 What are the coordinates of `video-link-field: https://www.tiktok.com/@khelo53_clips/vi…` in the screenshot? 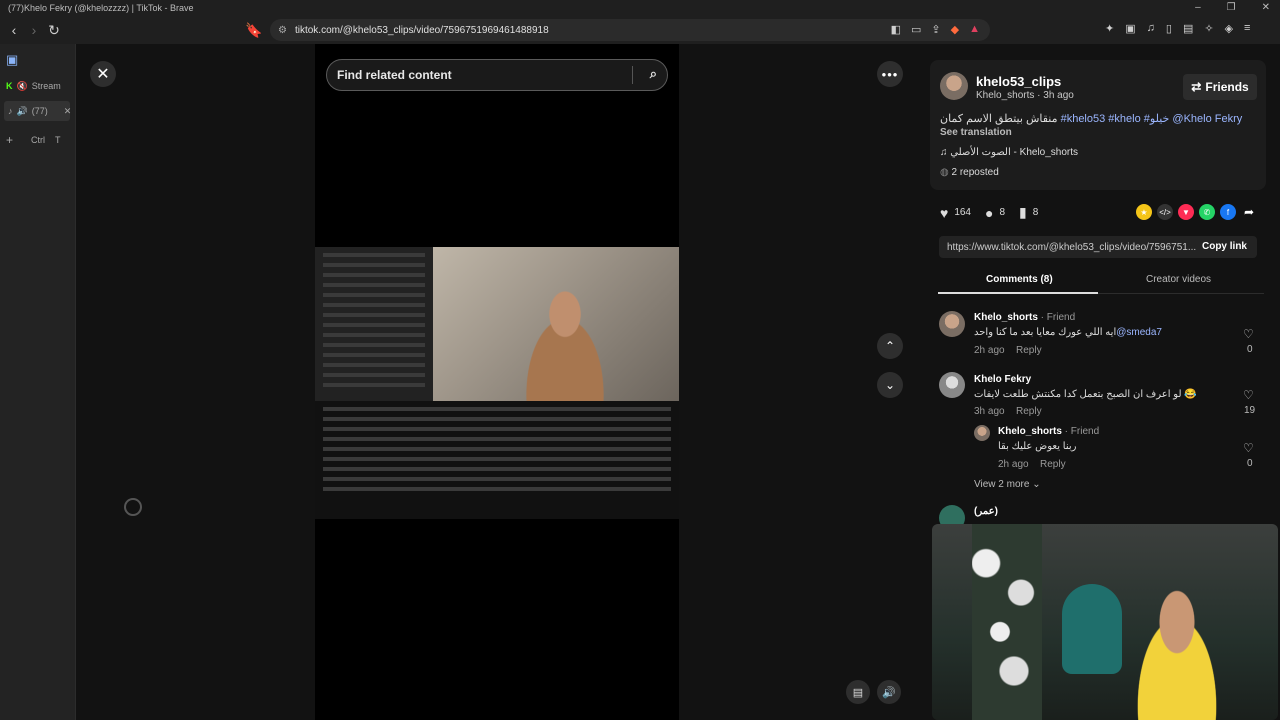 It's located at (1098, 247).